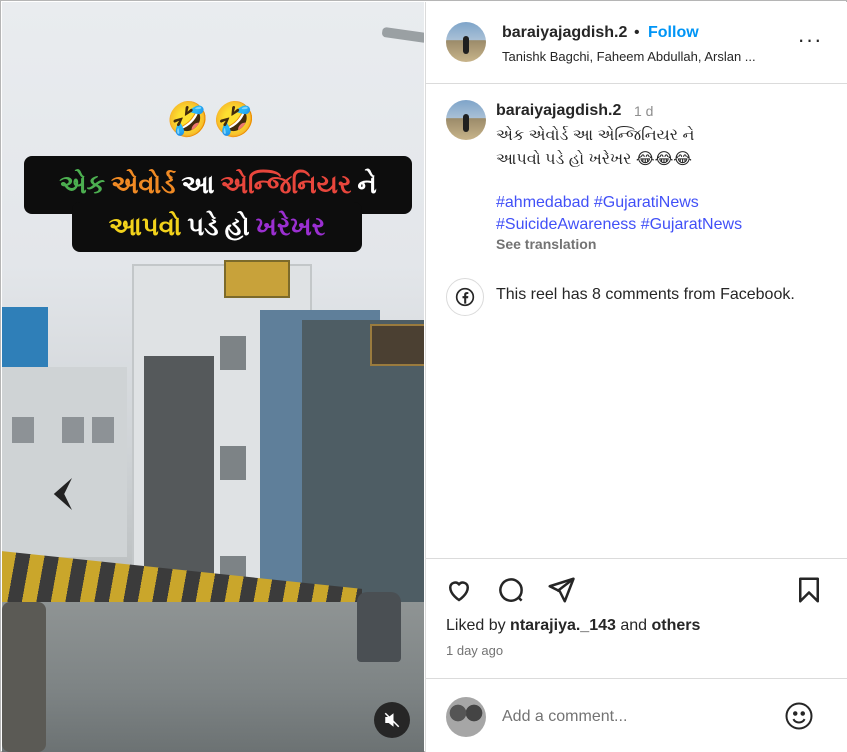 Image resolution: width=847 pixels, height=752 pixels. I want to click on hashtag-link: #GujaratNews, so click(691, 224).